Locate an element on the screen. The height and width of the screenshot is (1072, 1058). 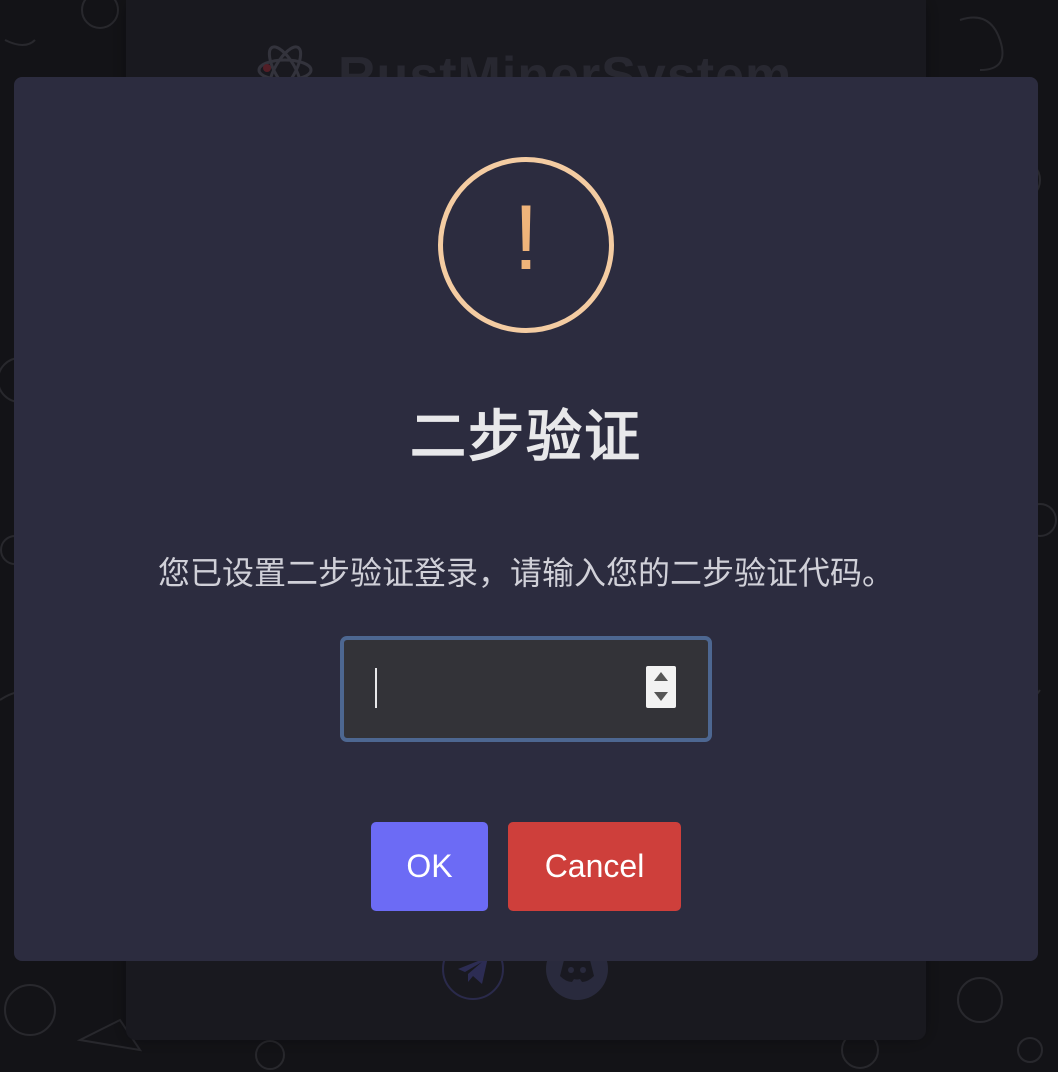
spinner-down-arrow-icon is located at coordinates (661, 697).